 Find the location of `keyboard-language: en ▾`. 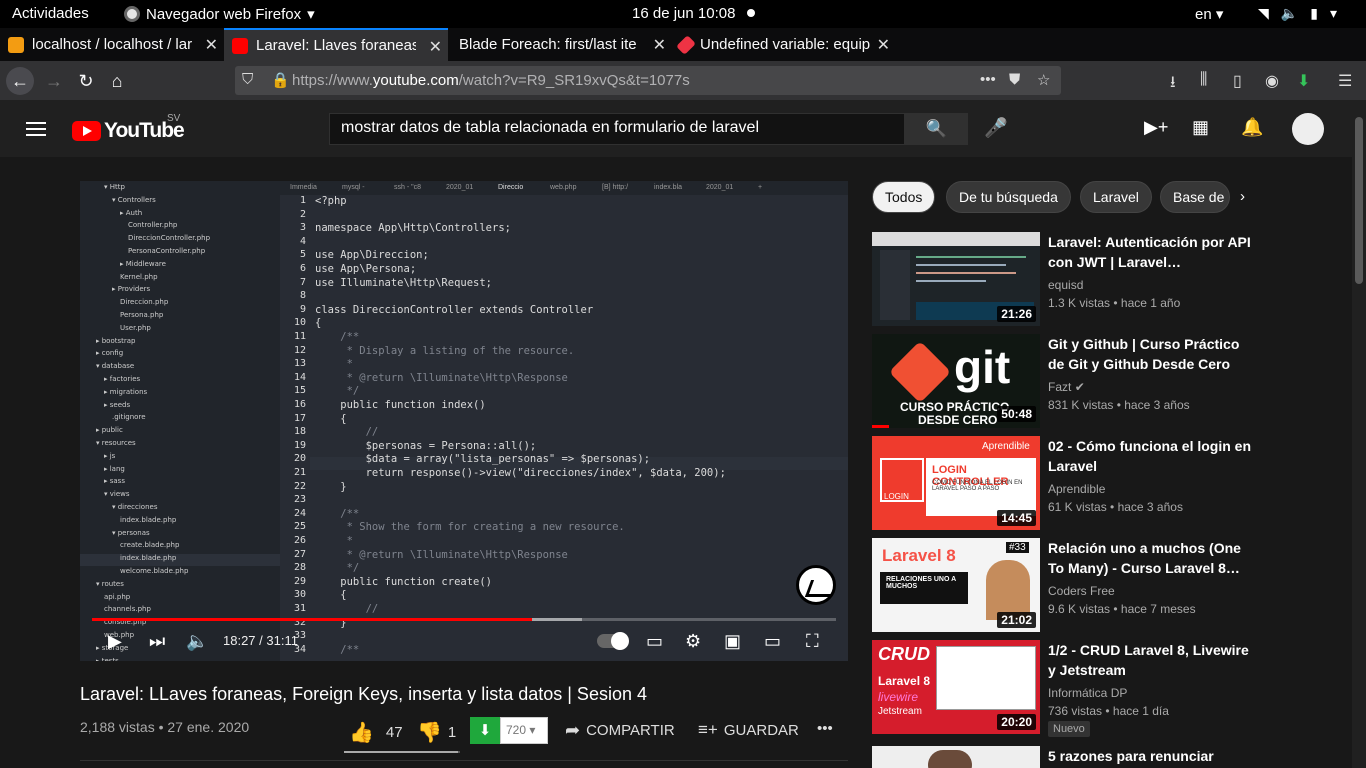

keyboard-language: en ▾ is located at coordinates (1209, 14).